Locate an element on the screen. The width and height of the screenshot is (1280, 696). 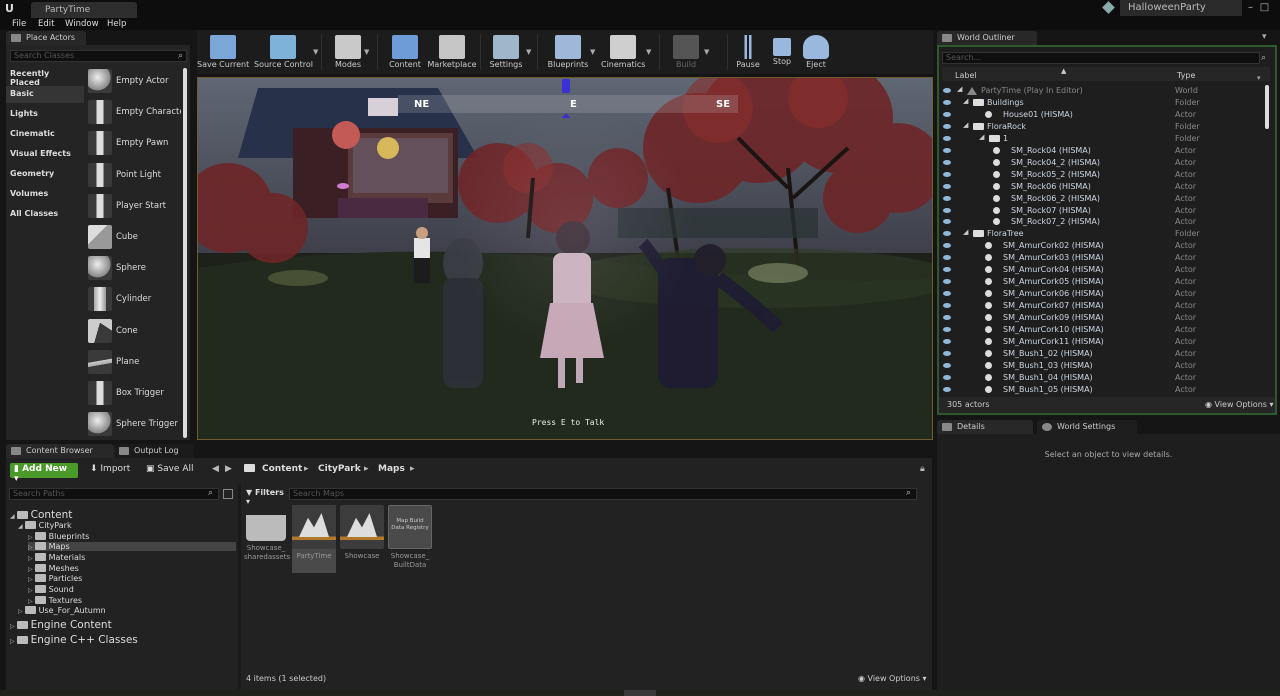
breadcrumb-citypark: CityPark is located at coordinates (339, 470).